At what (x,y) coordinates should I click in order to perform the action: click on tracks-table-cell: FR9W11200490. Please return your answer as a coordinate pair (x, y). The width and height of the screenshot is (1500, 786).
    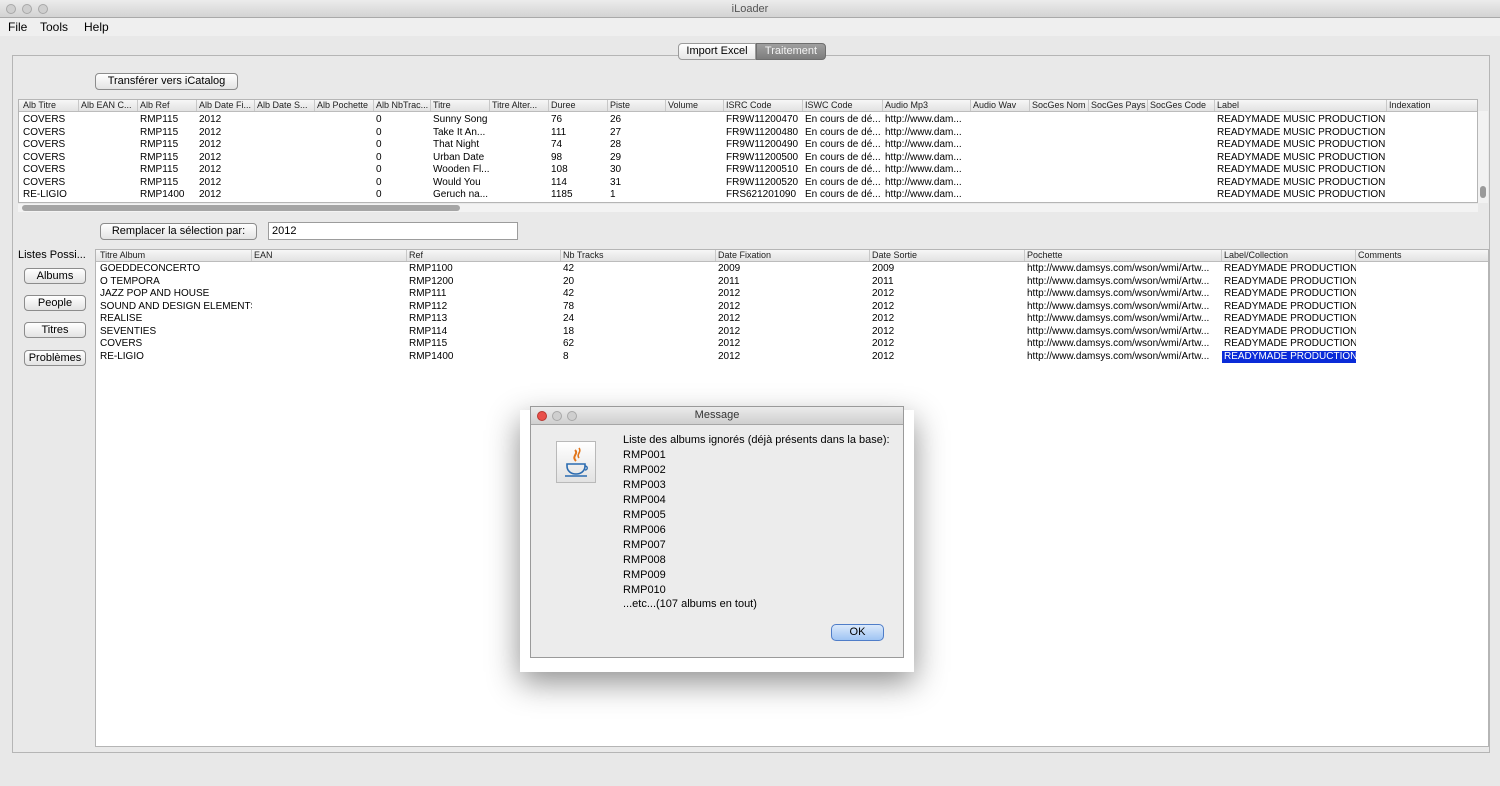
    Looking at the image, I should click on (763, 145).